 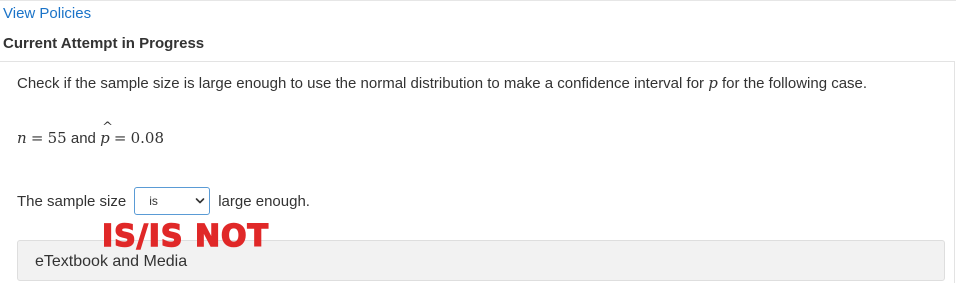 I want to click on view-policies-link: View Policies, so click(x=47, y=13).